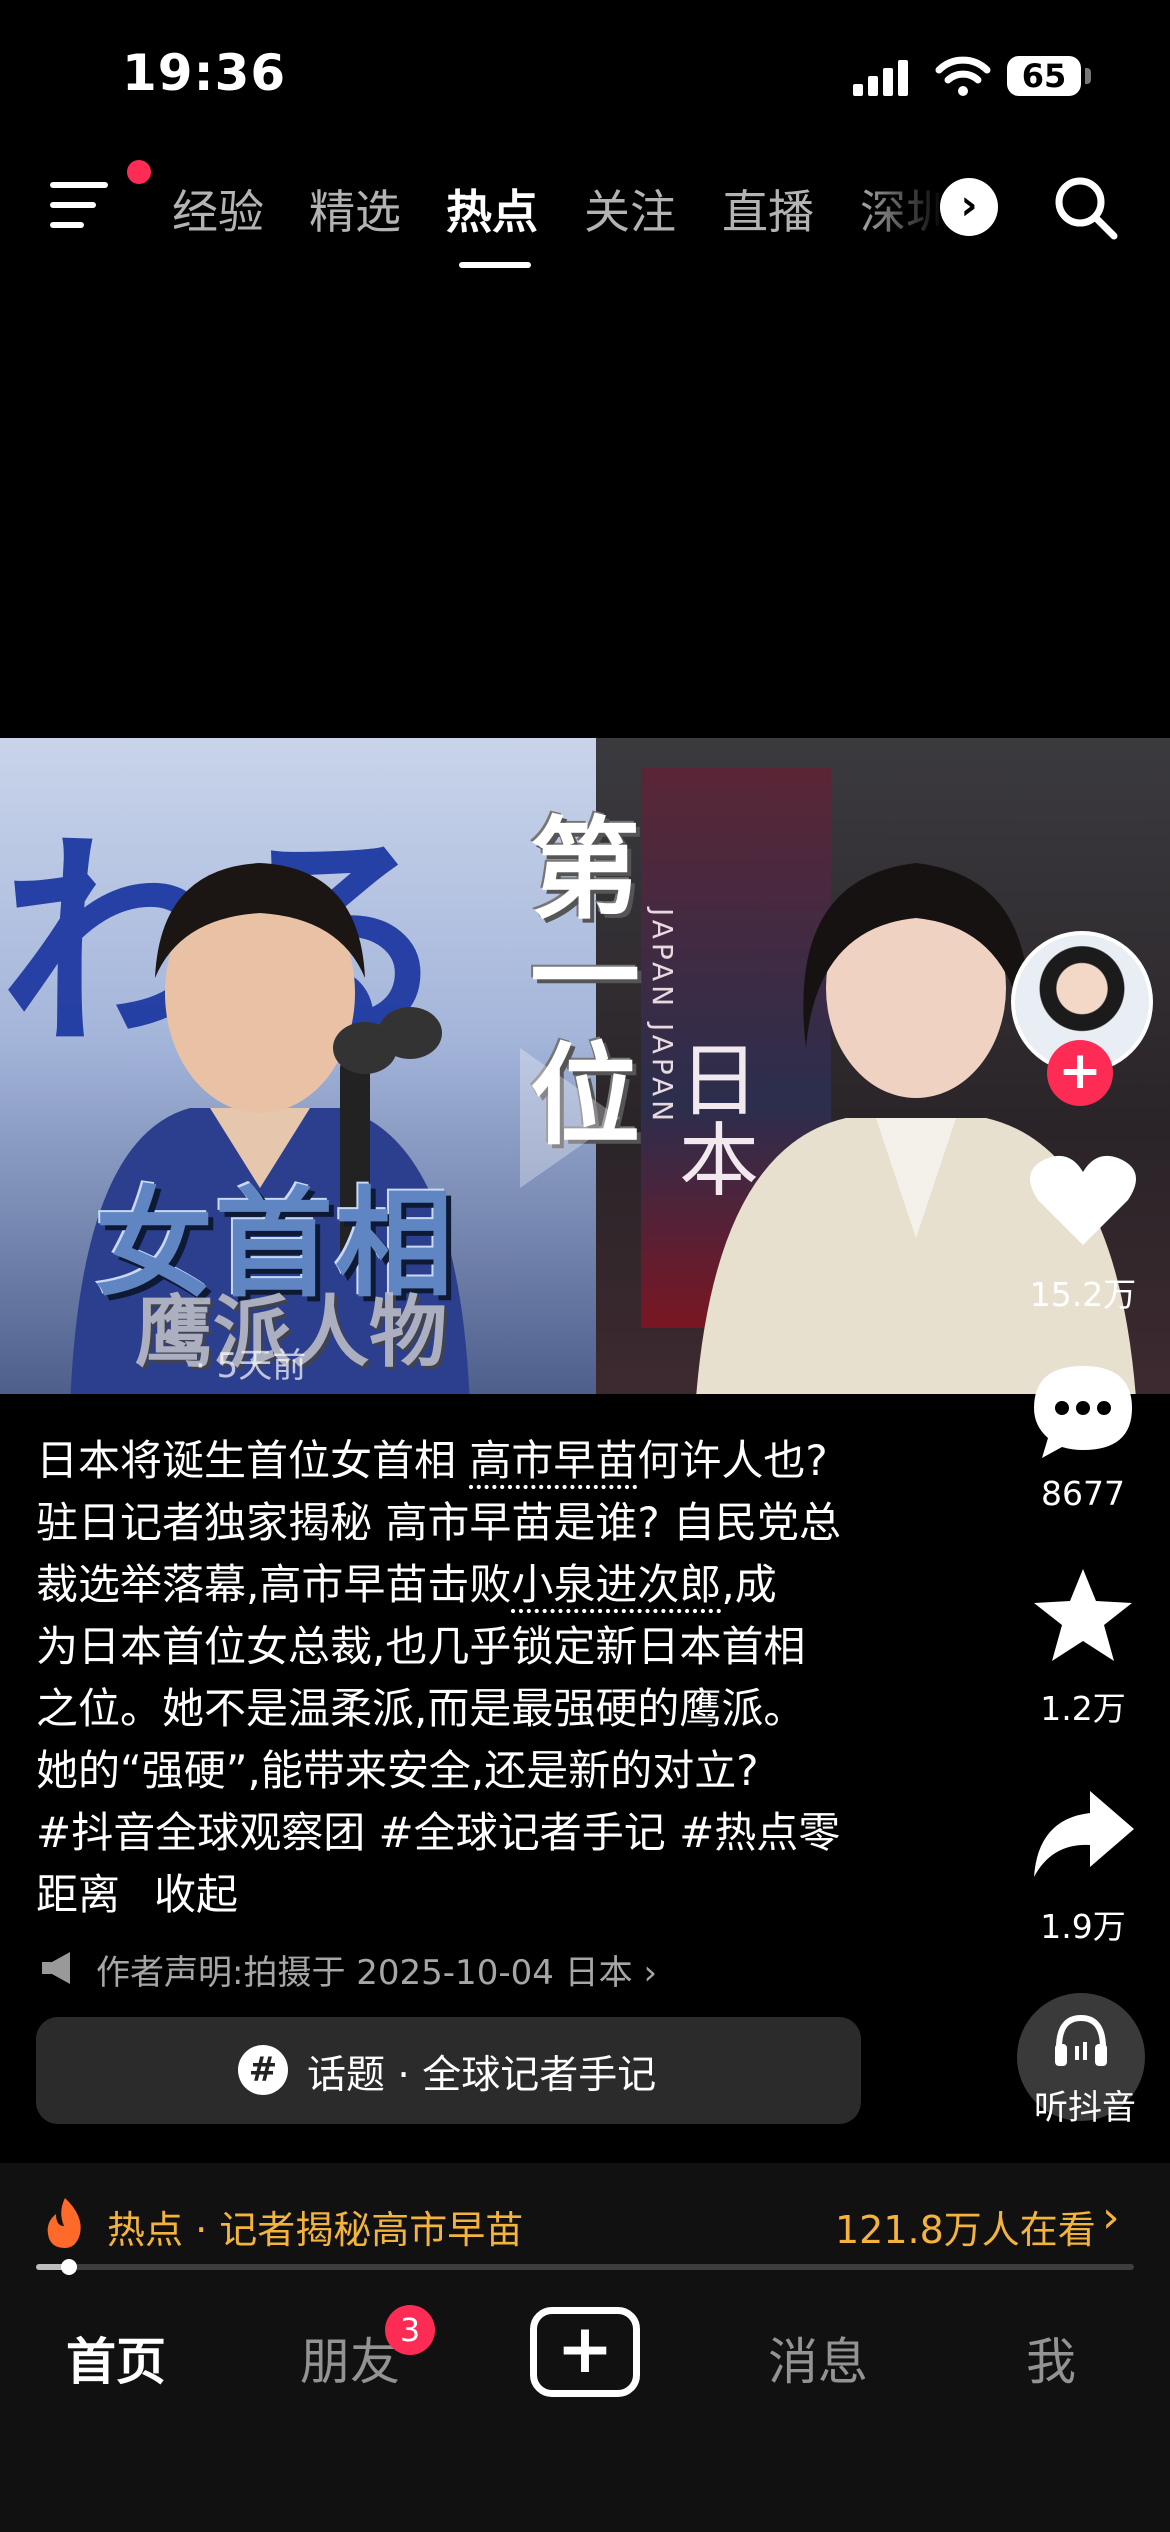  I want to click on caption-text: 日本将诞生首位女首相, so click(253, 1460).